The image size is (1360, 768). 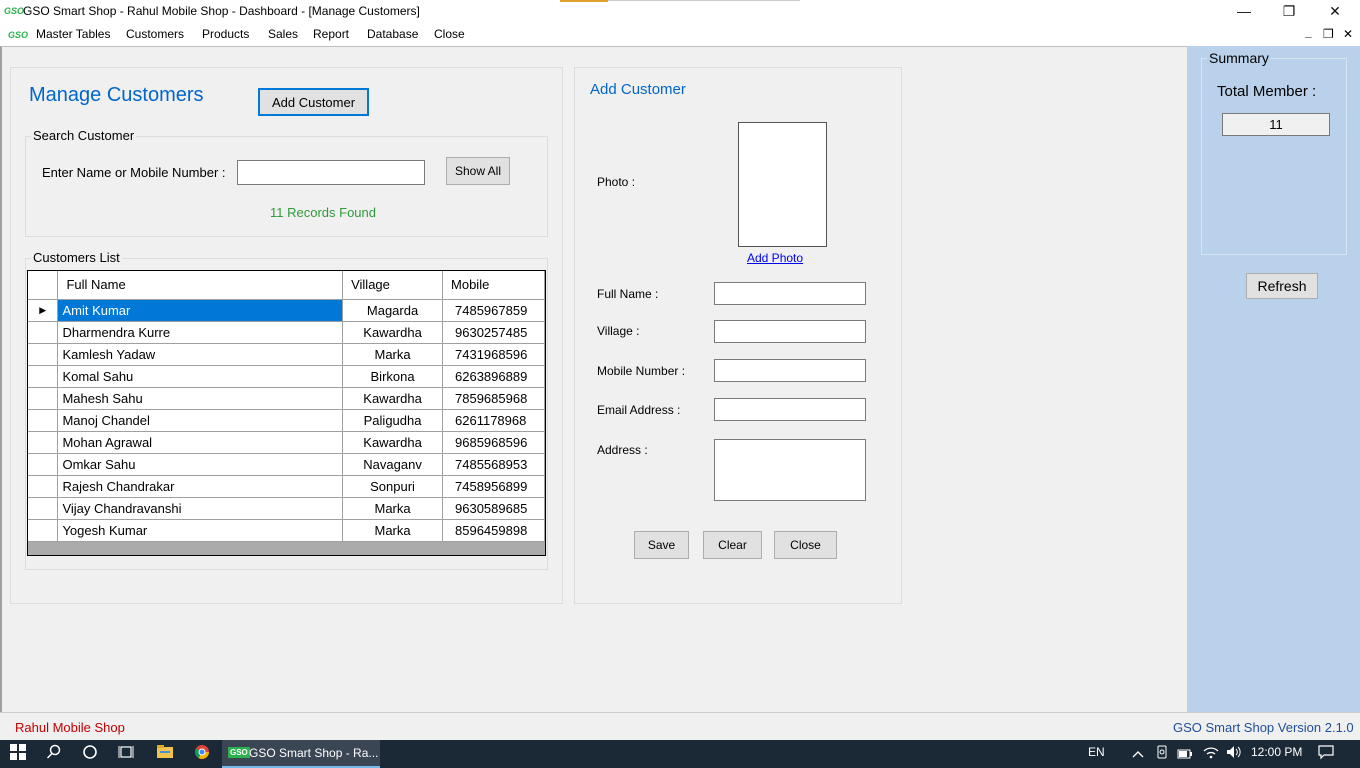 What do you see at coordinates (493, 376) in the screenshot?
I see `cell-mobile: 6263896889` at bounding box center [493, 376].